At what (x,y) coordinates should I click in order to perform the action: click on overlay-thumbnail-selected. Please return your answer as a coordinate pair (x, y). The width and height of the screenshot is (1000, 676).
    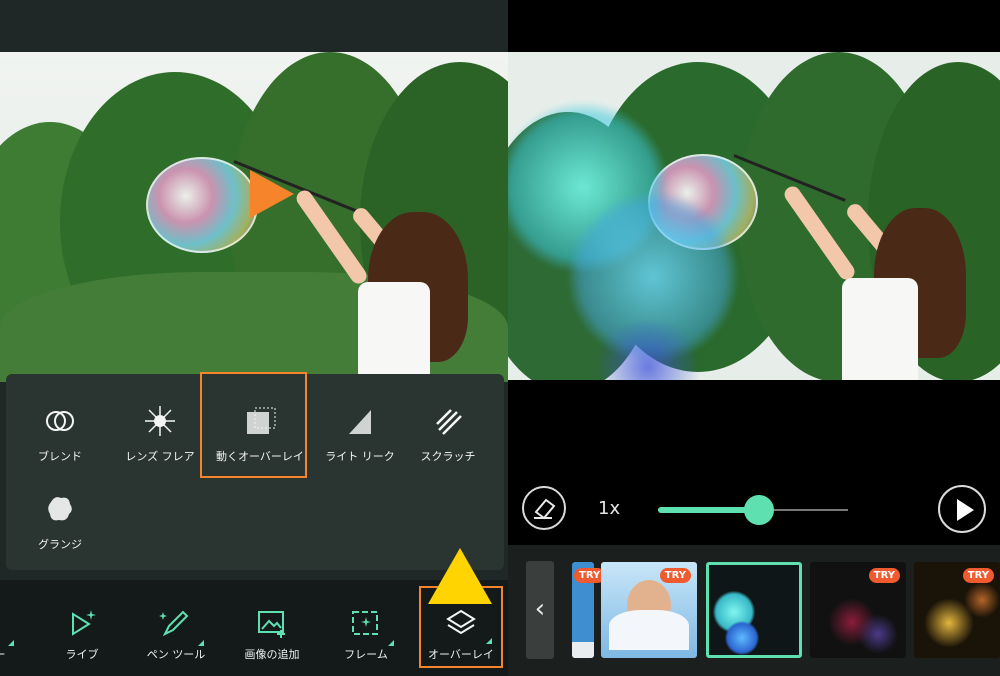
    Looking at the image, I should click on (754, 610).